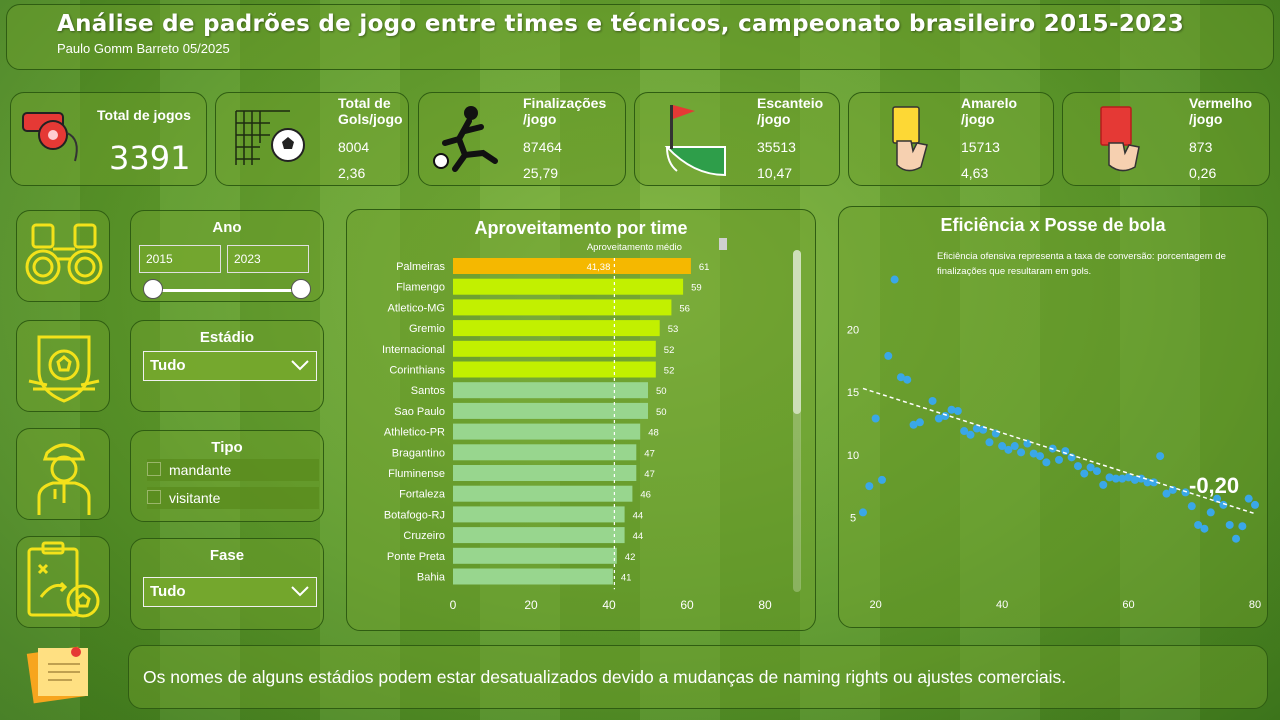 This screenshot has height=720, width=1280. Describe the element at coordinates (50, 137) in the screenshot. I see `whistle-icon` at that location.